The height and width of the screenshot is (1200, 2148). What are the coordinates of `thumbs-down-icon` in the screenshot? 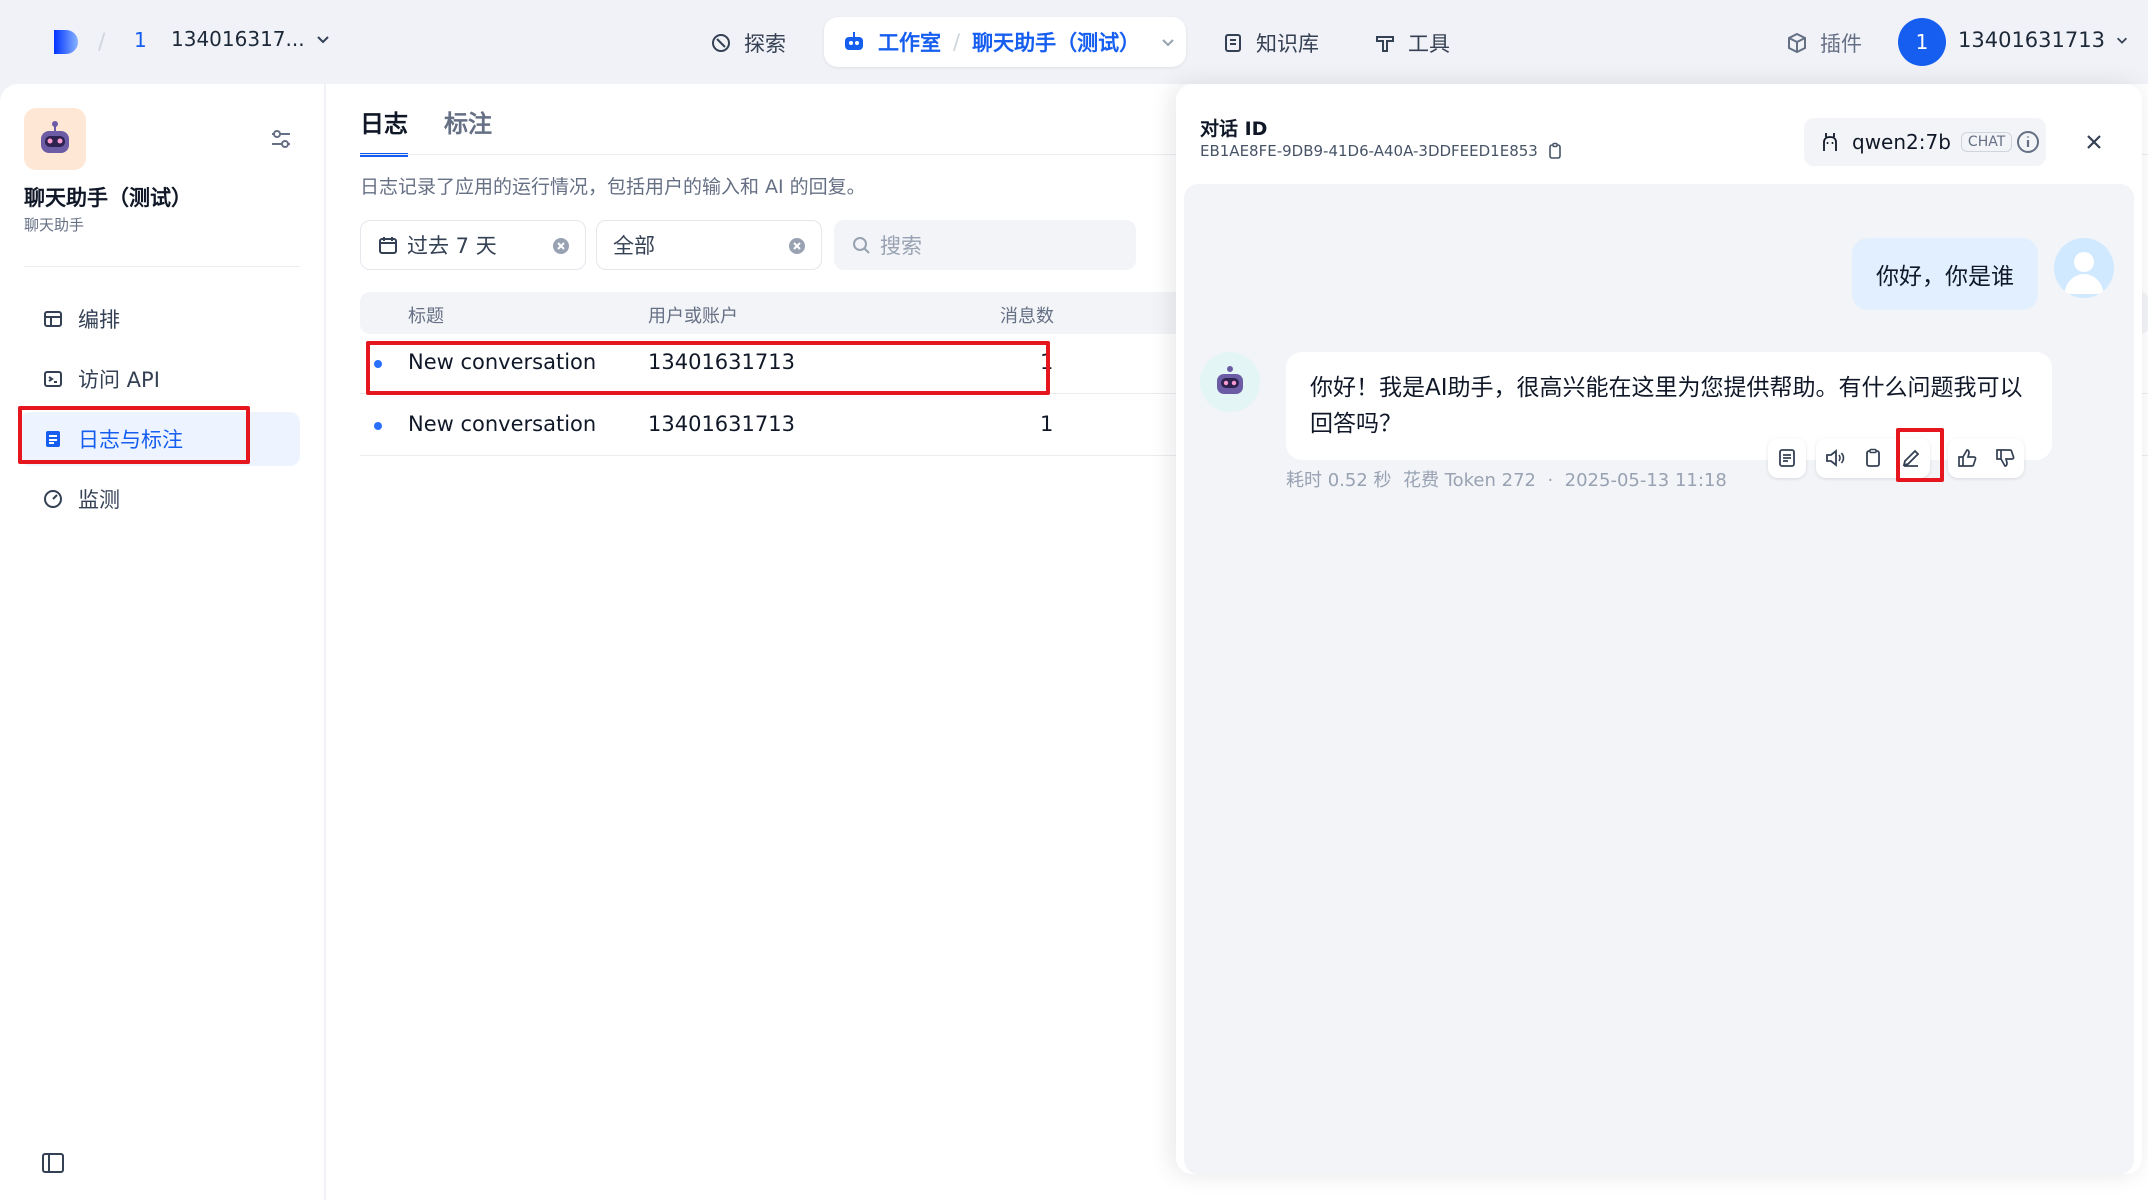 It's located at (2005, 458).